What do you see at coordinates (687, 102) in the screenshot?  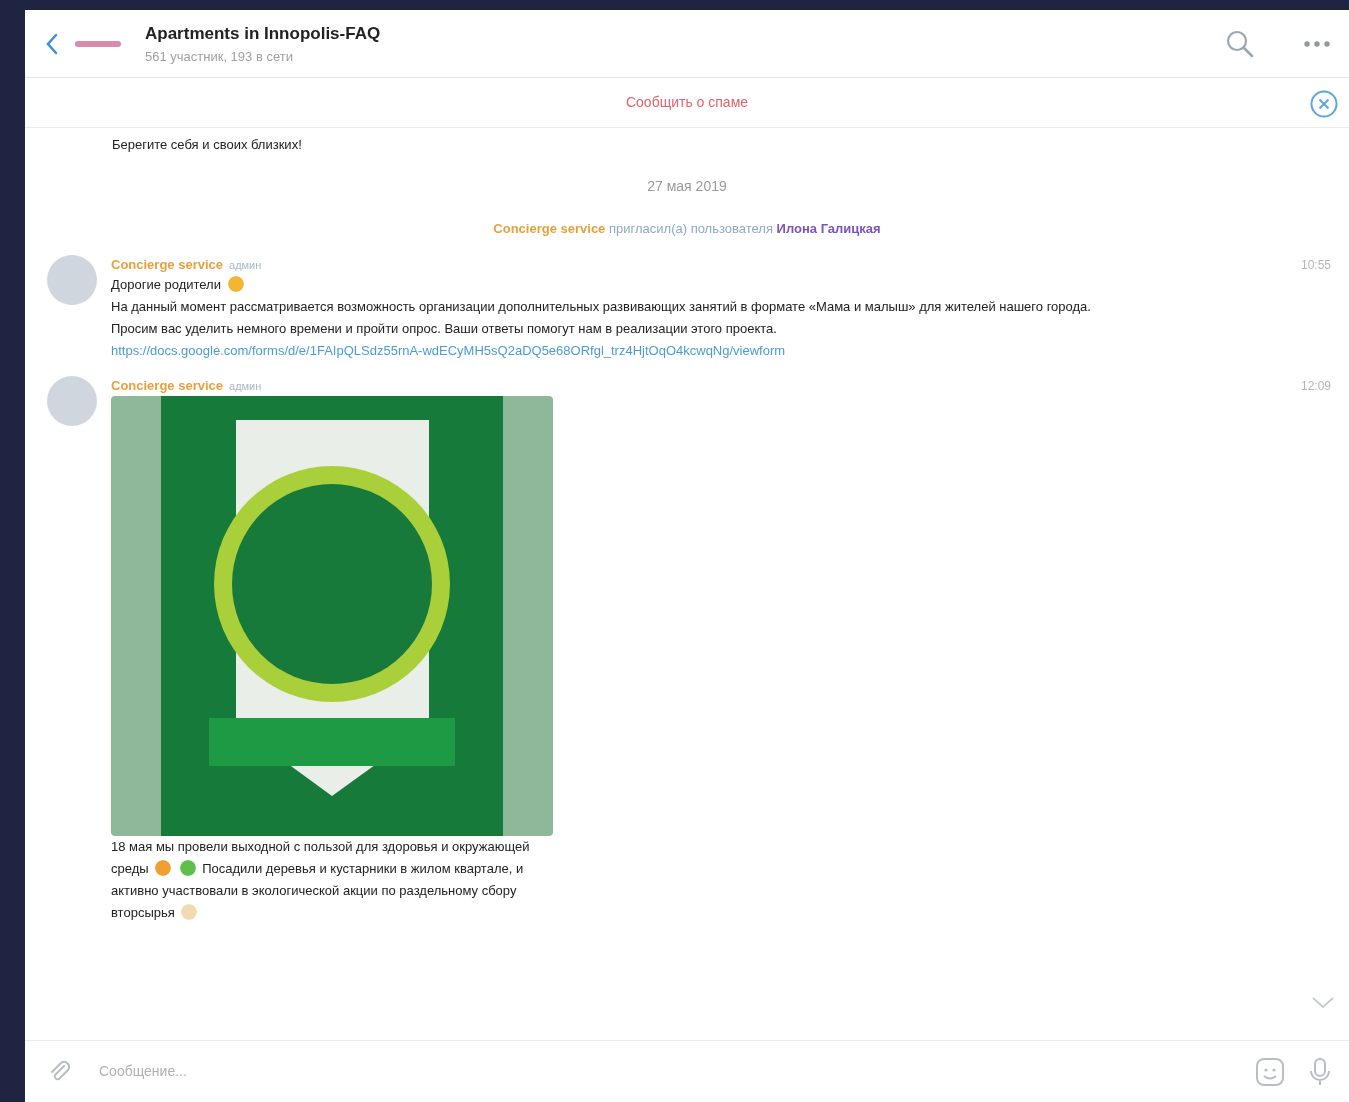 I see `report-spam-link: Сообщить о спаме` at bounding box center [687, 102].